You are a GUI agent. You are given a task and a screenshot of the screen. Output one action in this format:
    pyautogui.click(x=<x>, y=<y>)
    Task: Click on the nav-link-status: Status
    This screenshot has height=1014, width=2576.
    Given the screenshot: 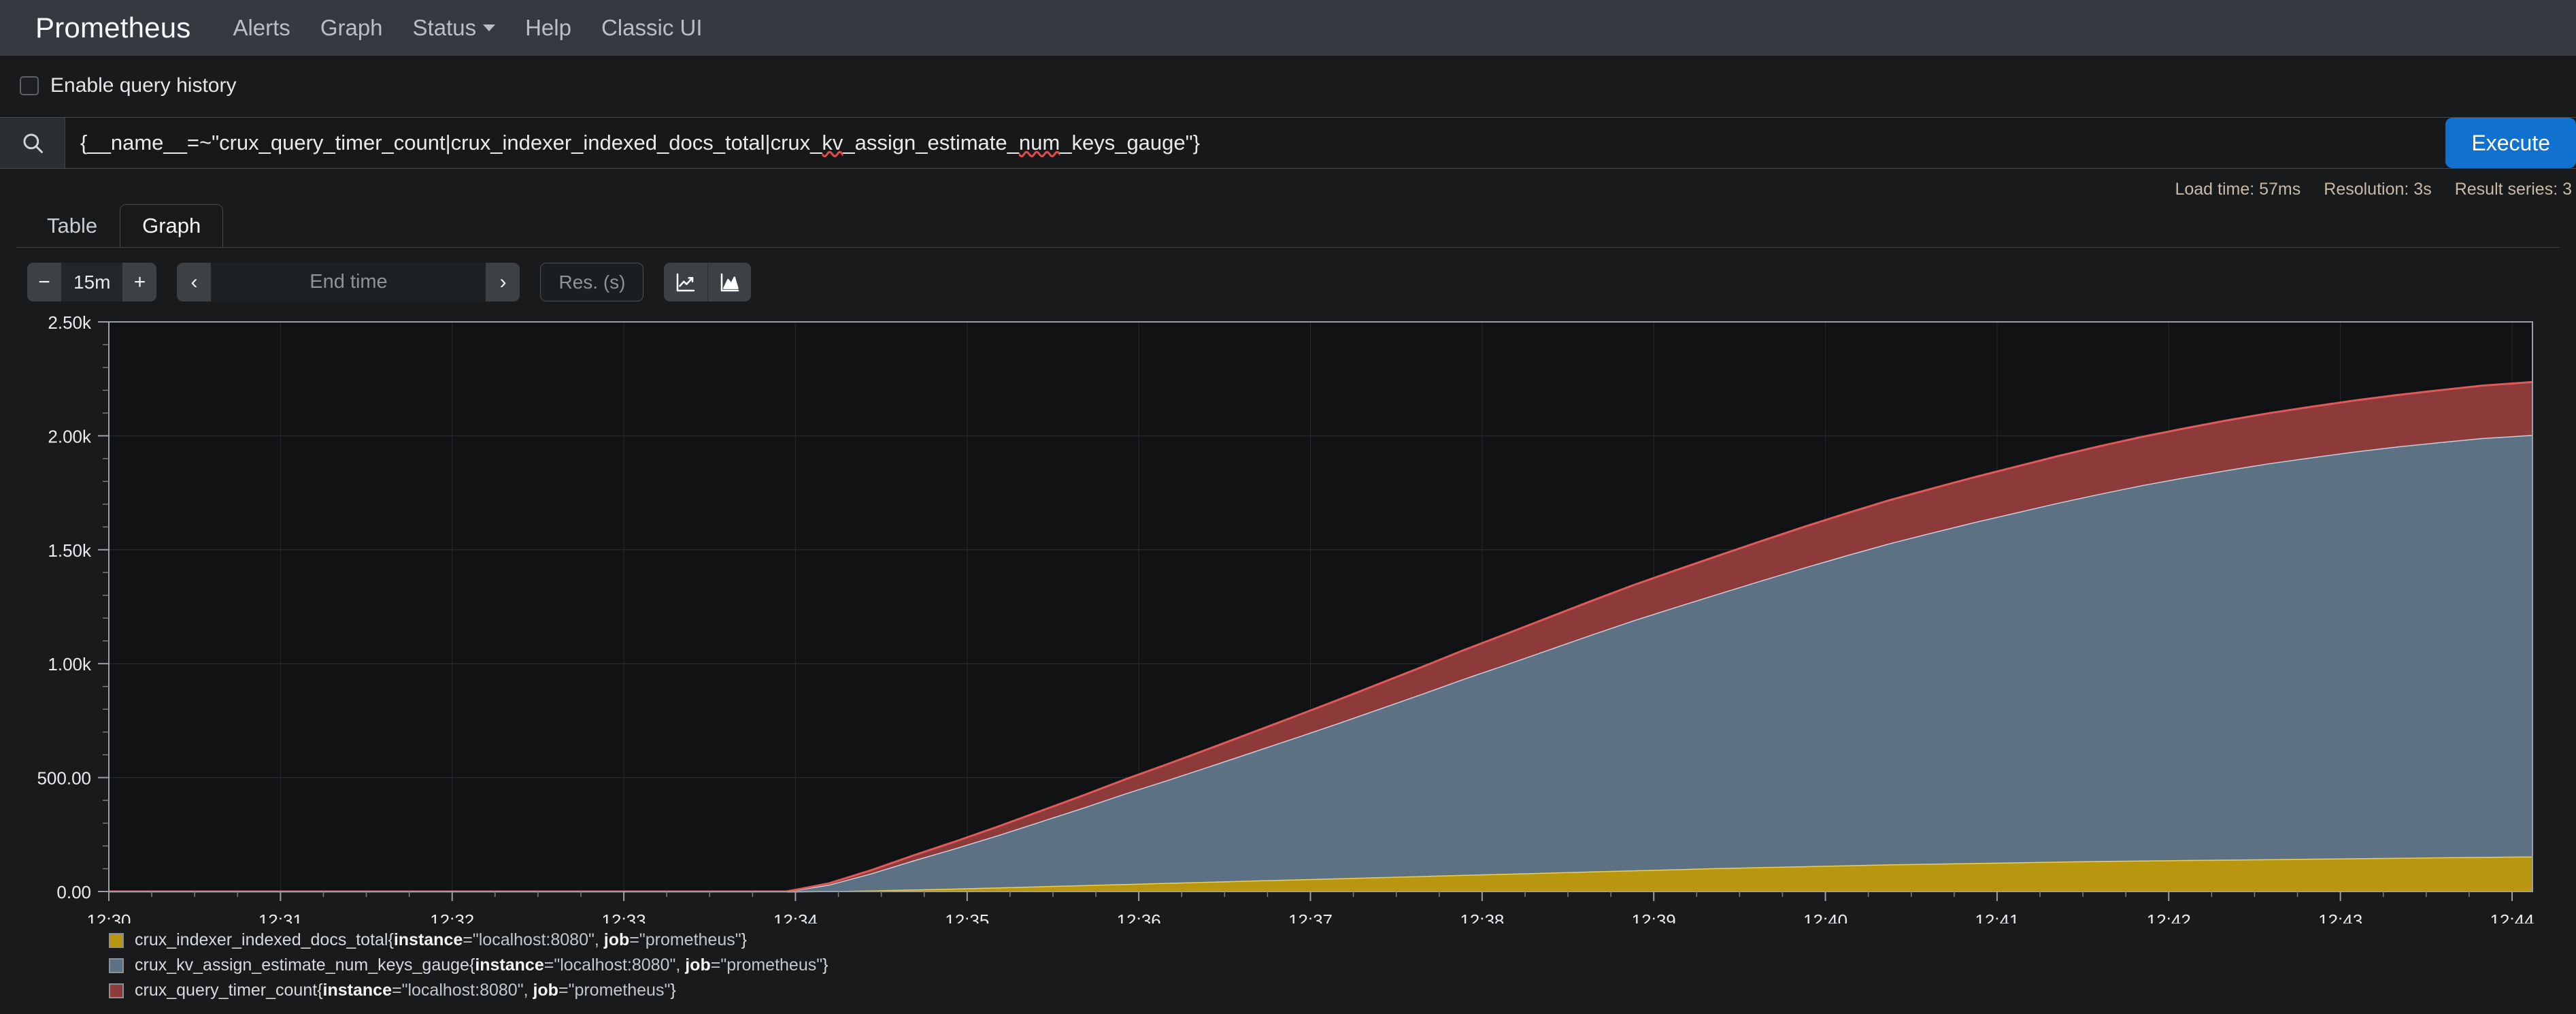 What is the action you would take?
    pyautogui.click(x=454, y=28)
    